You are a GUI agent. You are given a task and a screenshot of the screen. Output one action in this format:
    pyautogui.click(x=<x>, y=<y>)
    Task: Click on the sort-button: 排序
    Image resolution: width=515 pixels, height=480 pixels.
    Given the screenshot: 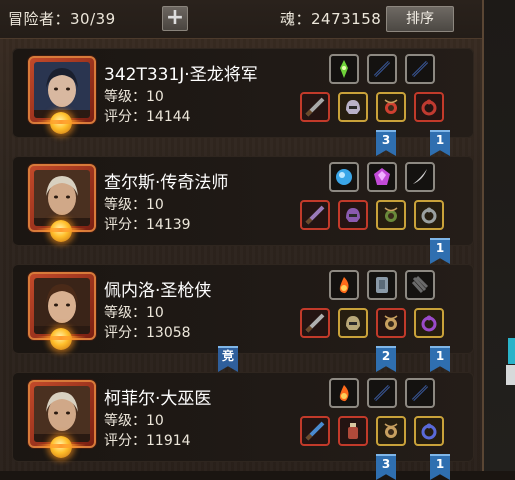 What is the action you would take?
    pyautogui.click(x=420, y=19)
    